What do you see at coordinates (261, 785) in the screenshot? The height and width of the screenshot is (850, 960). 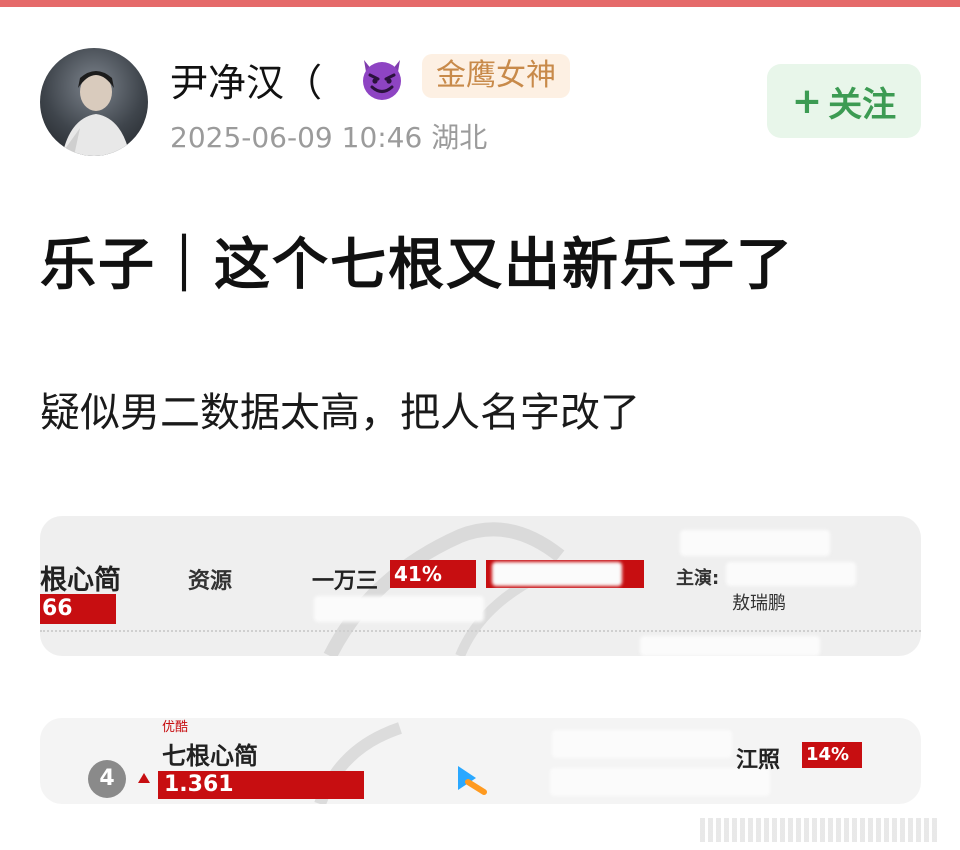 I see `value-bar: 1.361` at bounding box center [261, 785].